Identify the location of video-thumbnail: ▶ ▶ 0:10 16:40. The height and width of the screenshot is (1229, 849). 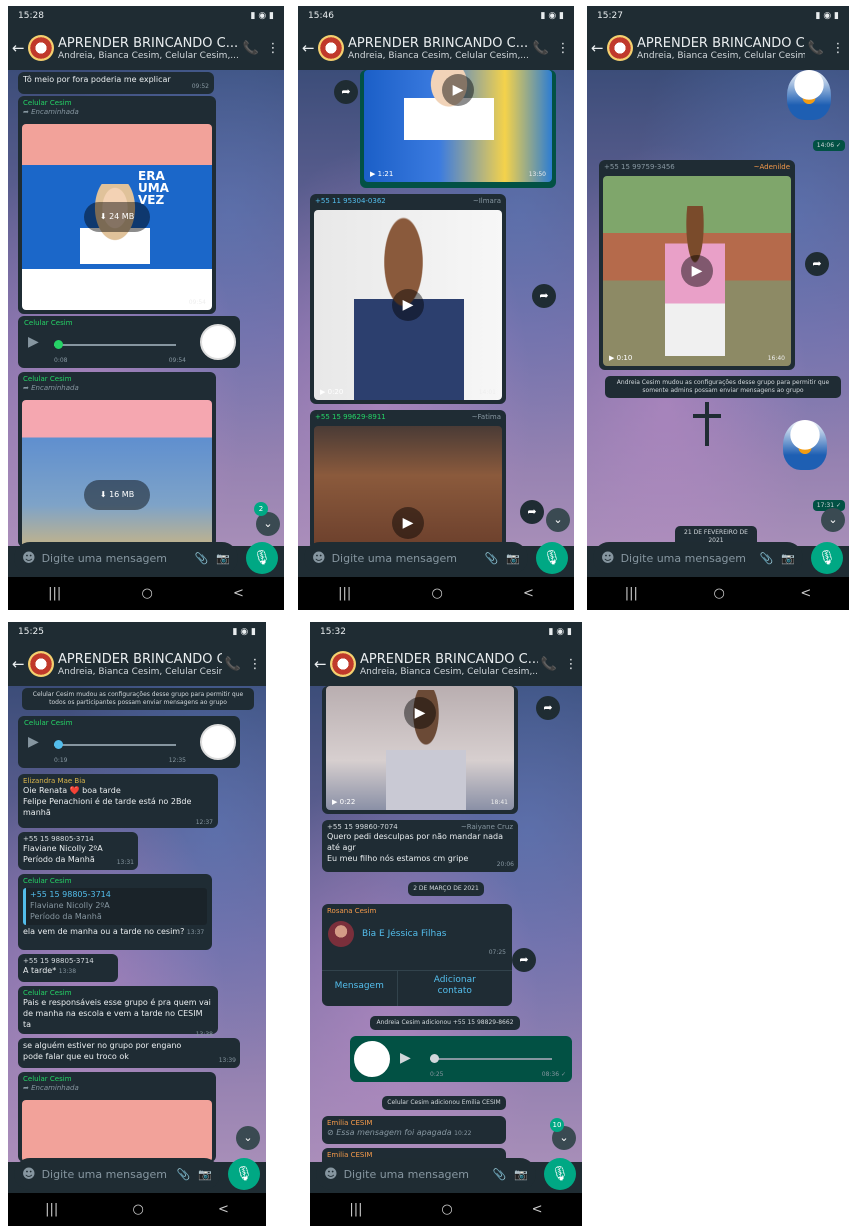
(697, 271).